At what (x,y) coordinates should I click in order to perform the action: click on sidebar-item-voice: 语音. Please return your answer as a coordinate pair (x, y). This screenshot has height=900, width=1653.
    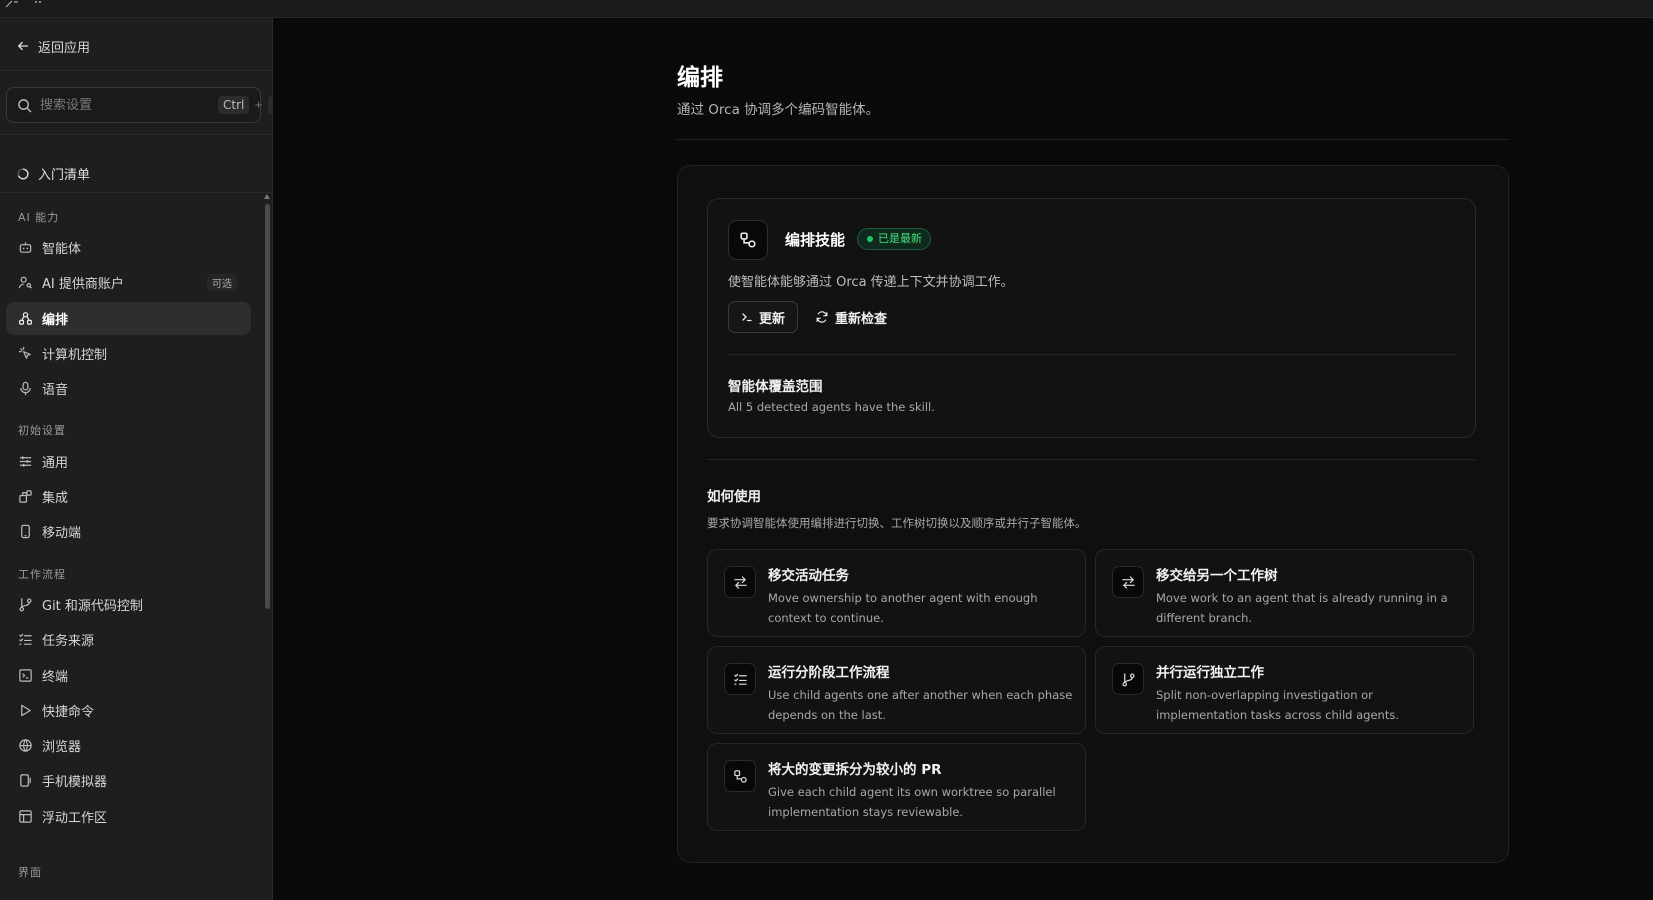
    Looking at the image, I should click on (128, 388).